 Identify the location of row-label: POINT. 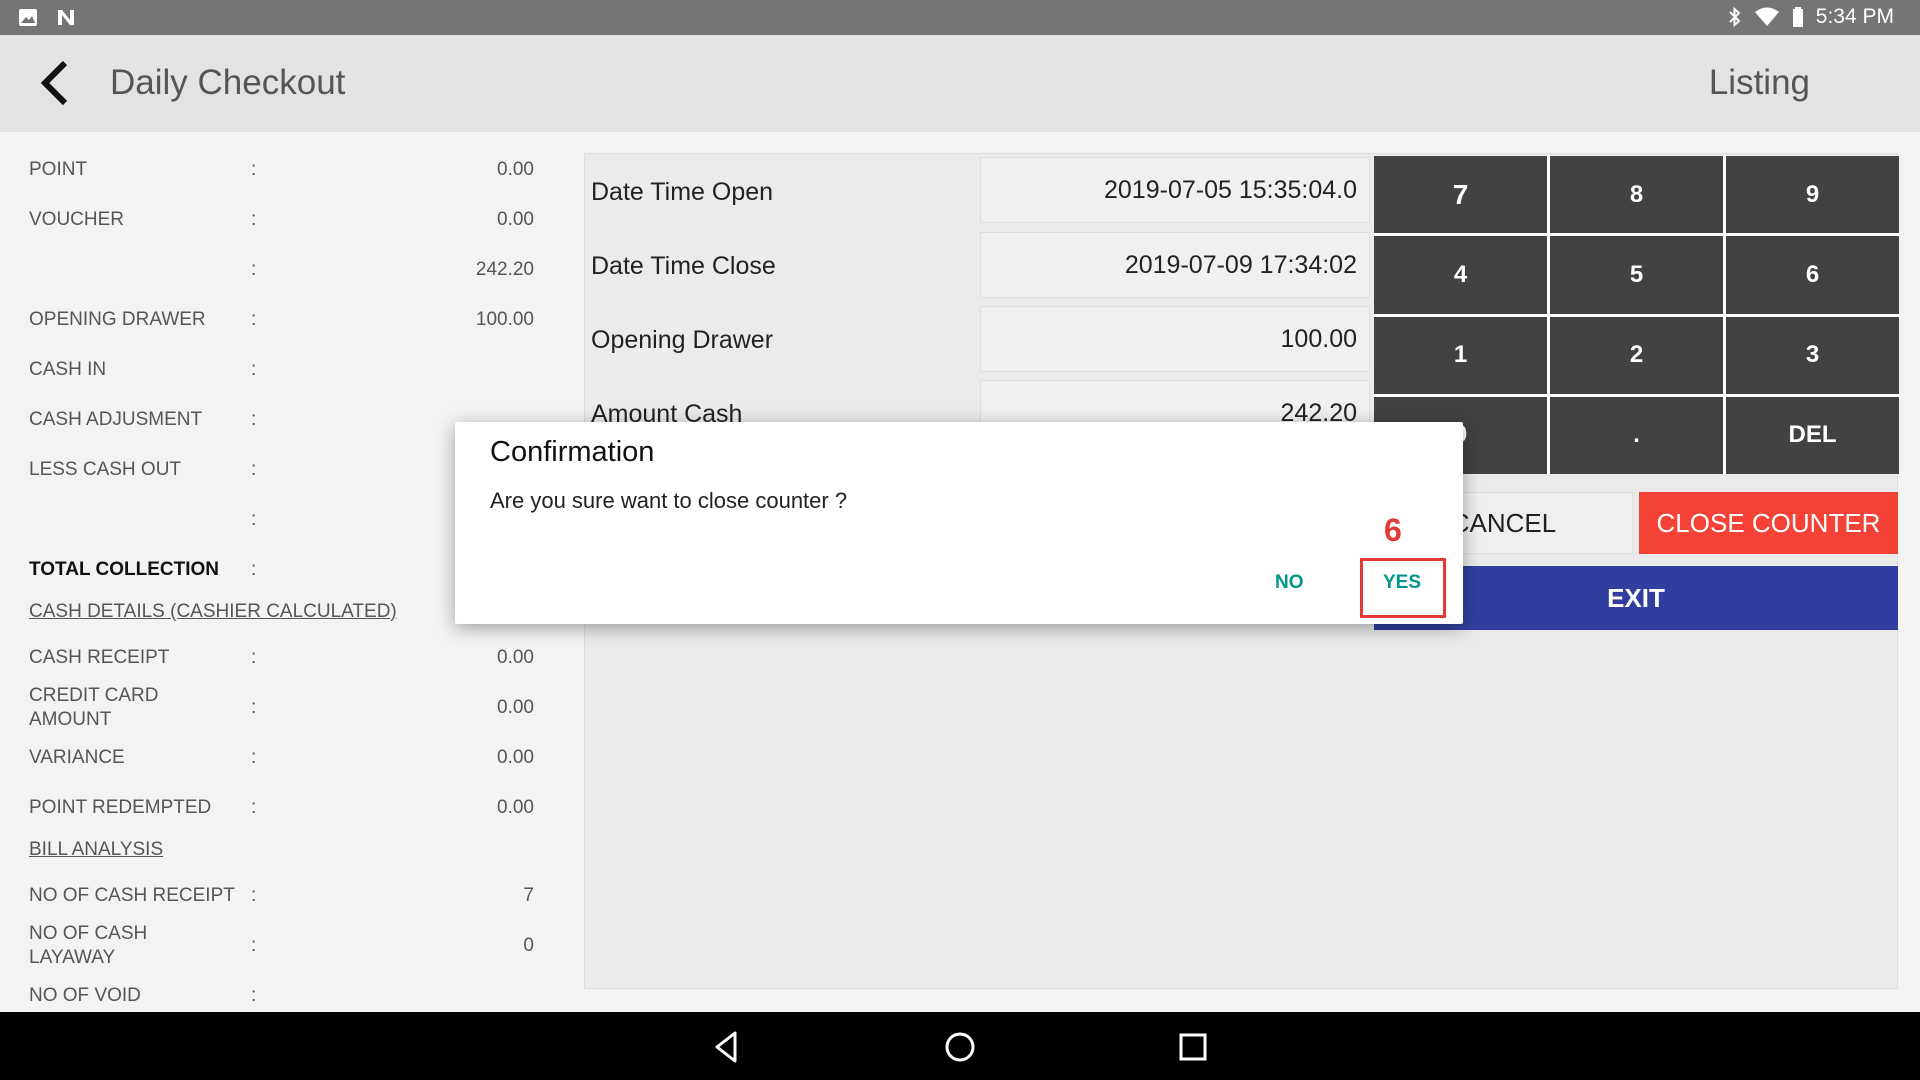
(58, 169).